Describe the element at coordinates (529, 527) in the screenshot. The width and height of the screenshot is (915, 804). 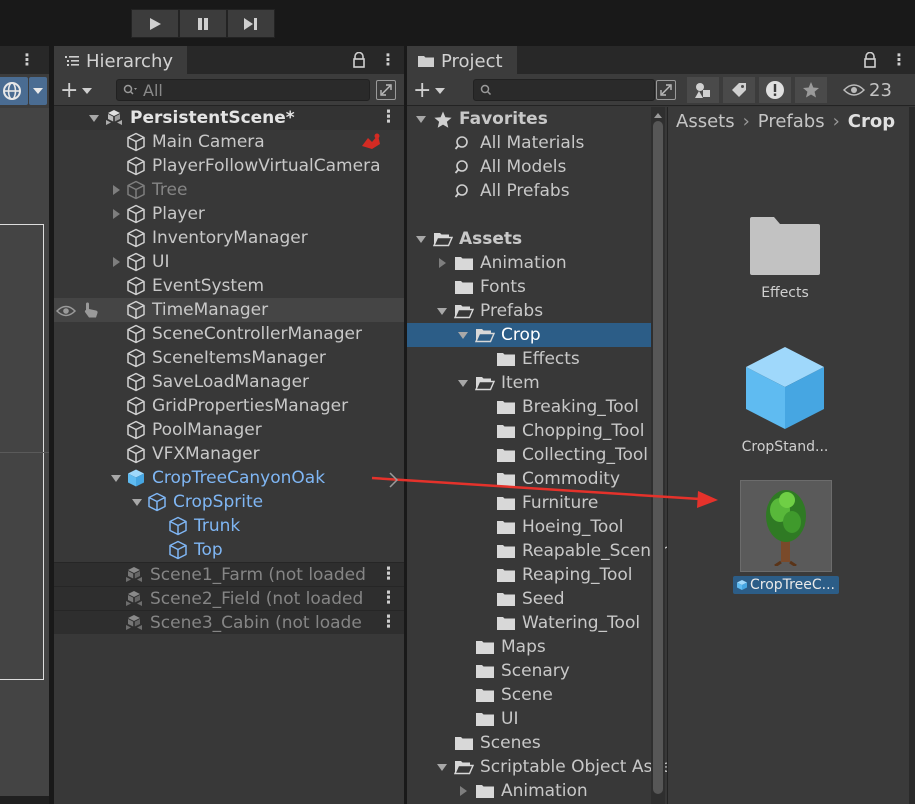
I see `project-tree-item: Hoeing_Tool` at that location.